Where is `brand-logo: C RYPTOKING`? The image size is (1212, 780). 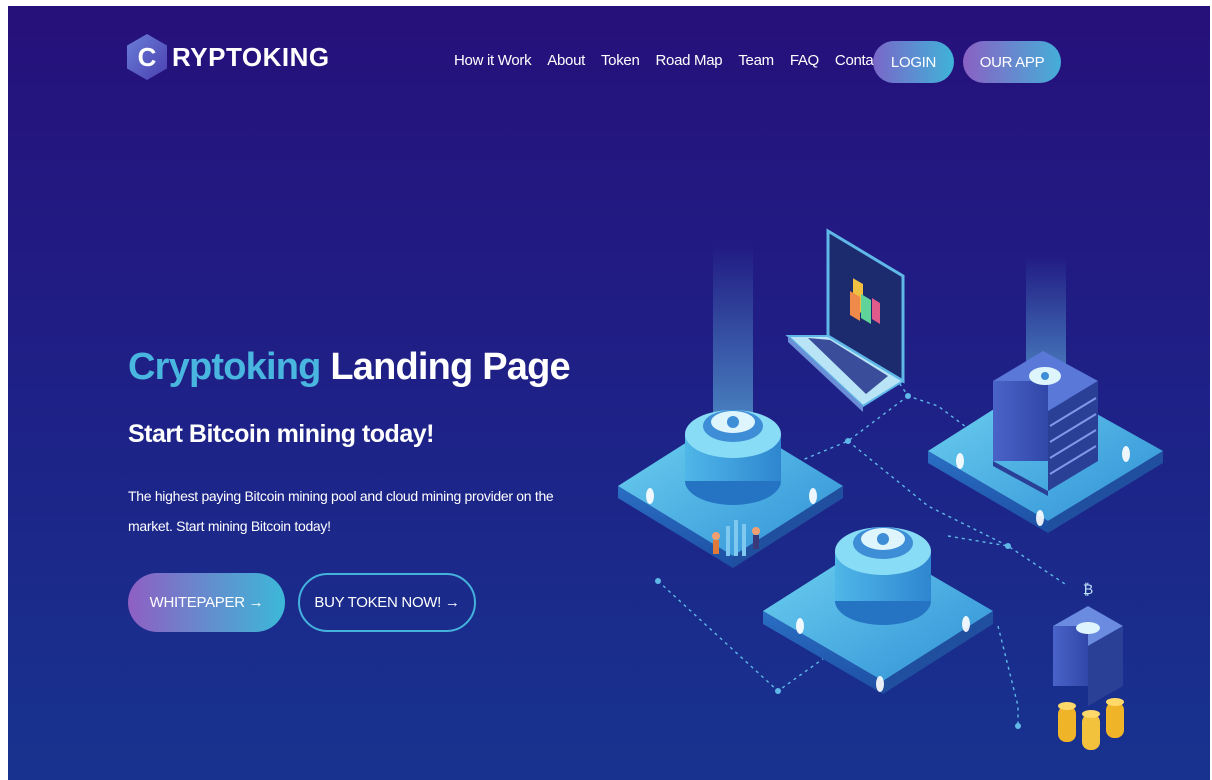
brand-logo: C RYPTOKING is located at coordinates (228, 57).